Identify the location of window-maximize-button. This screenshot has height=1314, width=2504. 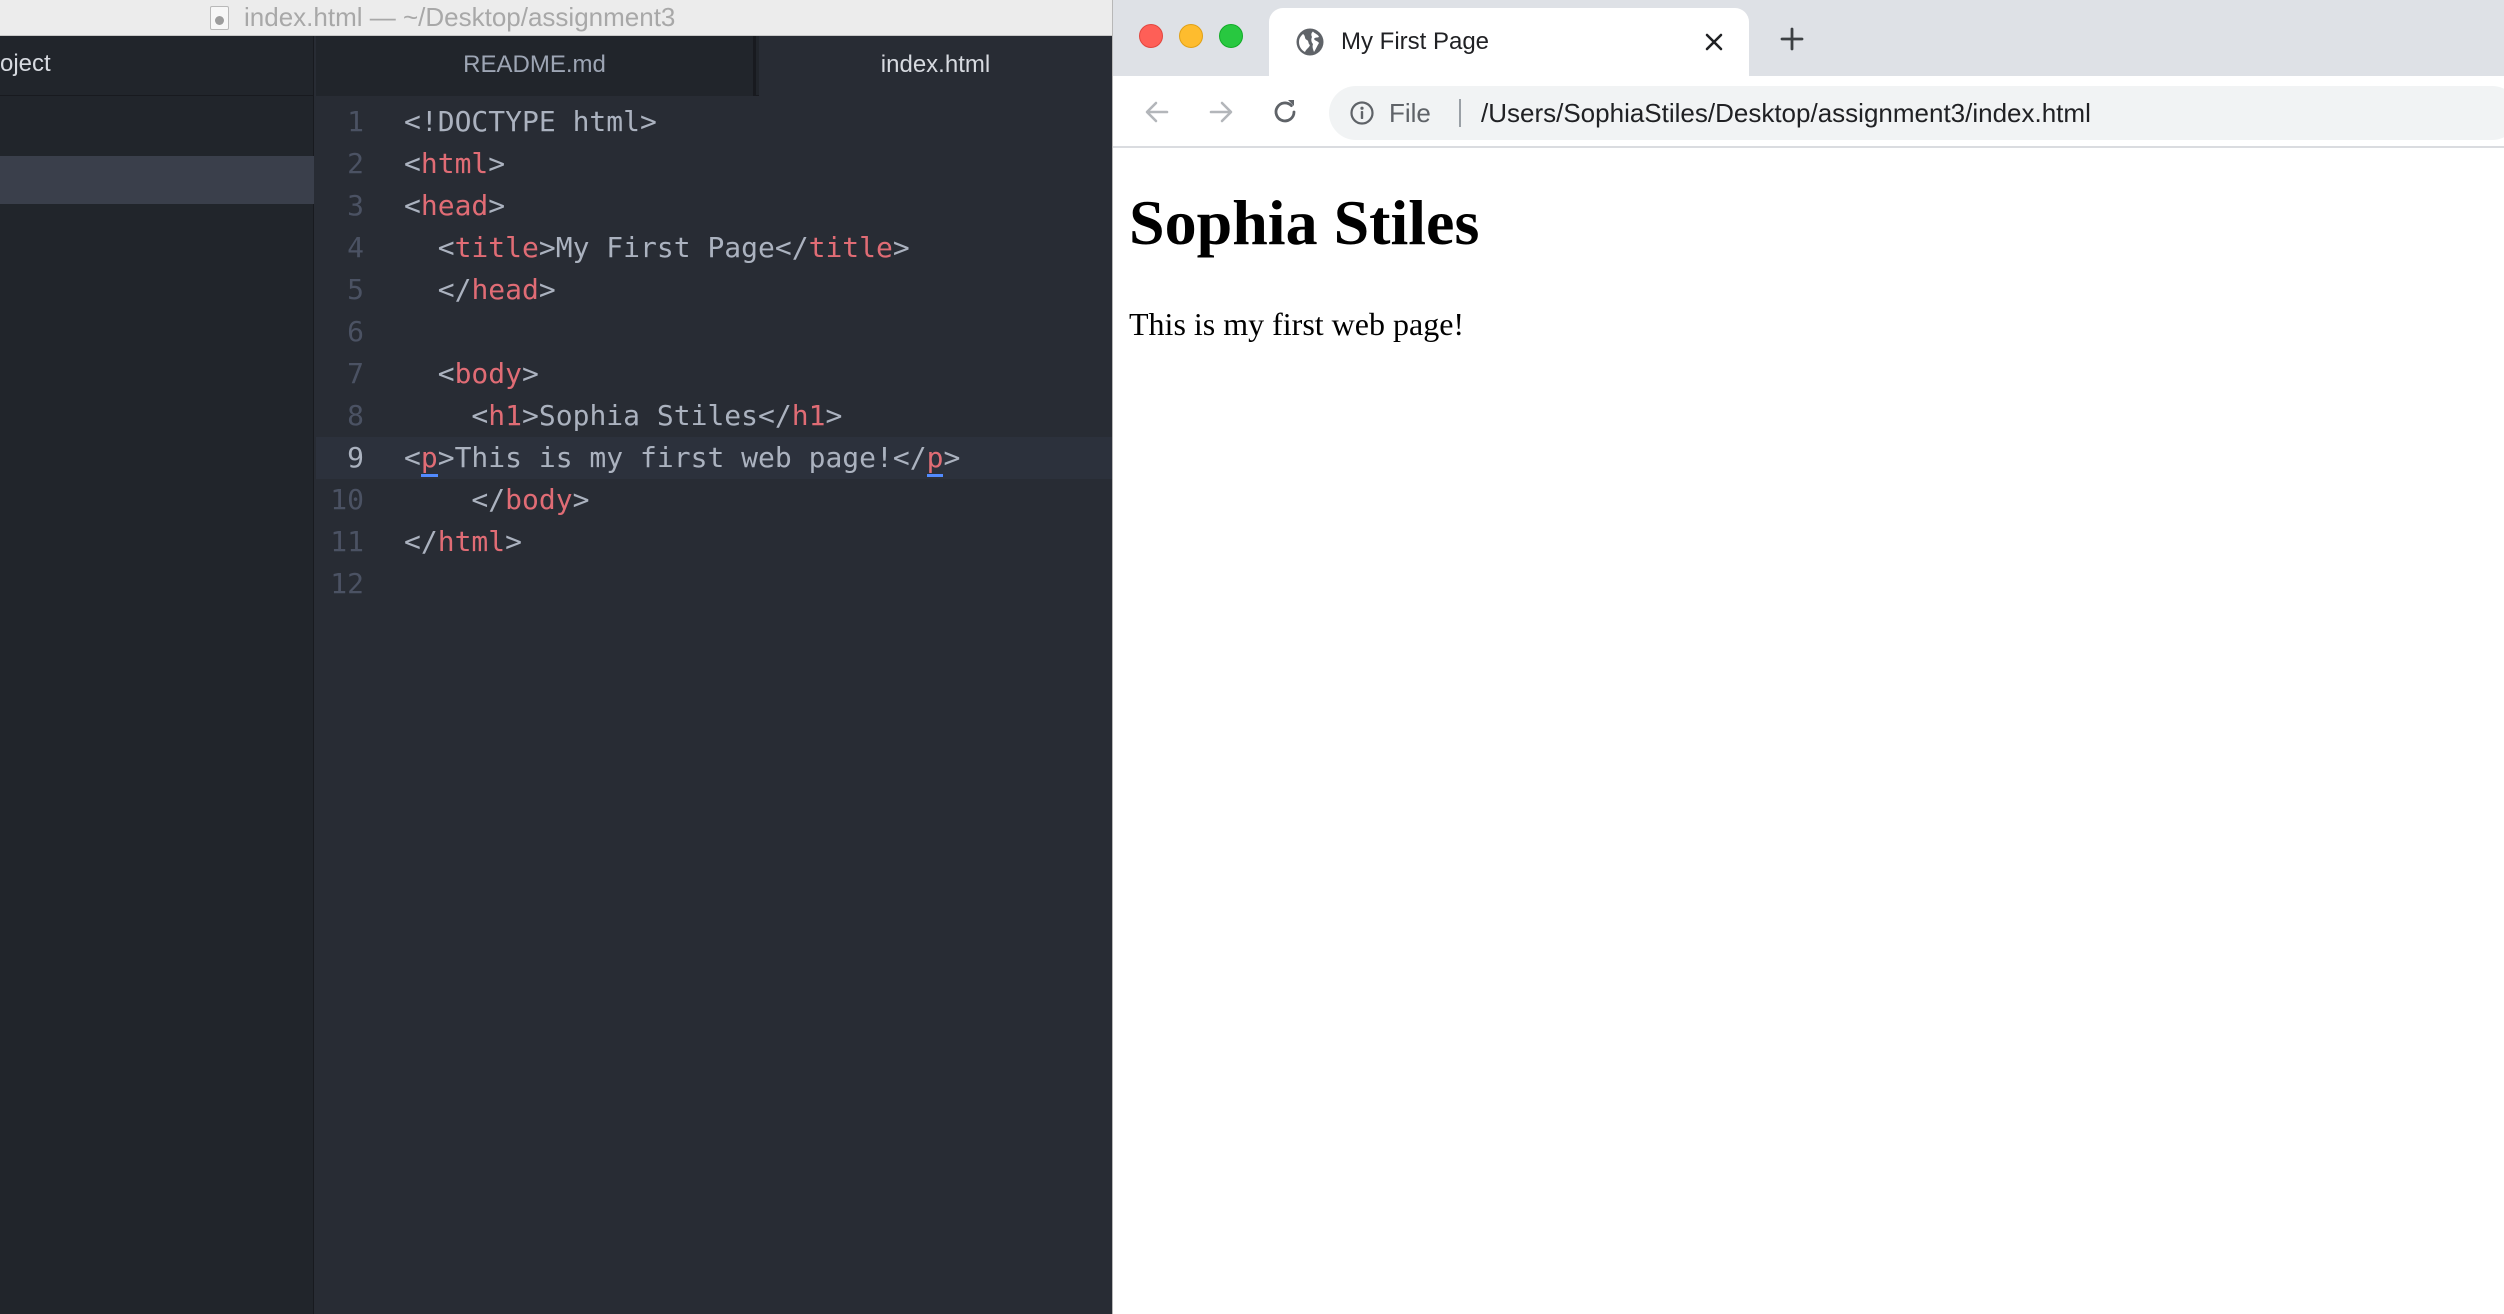
(1231, 36).